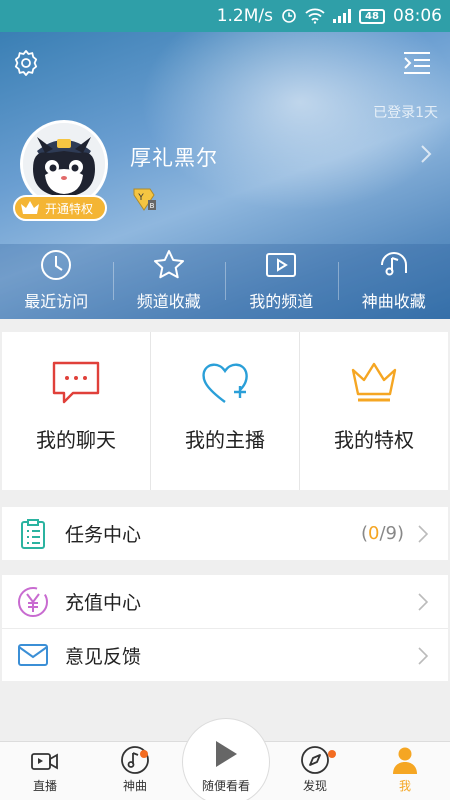  I want to click on nav-tab-discover: 发现, so click(315, 771).